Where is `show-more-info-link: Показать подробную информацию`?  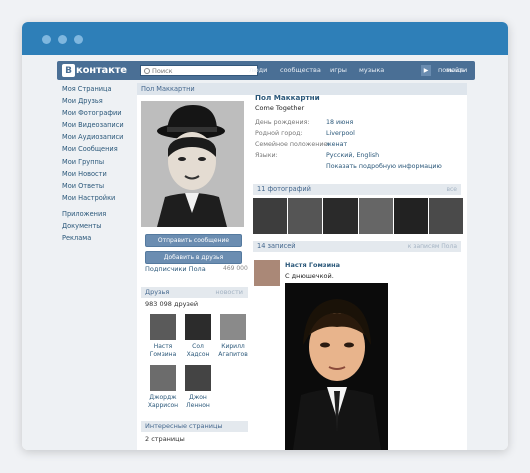
show-more-info-link: Показать подробную информацию is located at coordinates (384, 166).